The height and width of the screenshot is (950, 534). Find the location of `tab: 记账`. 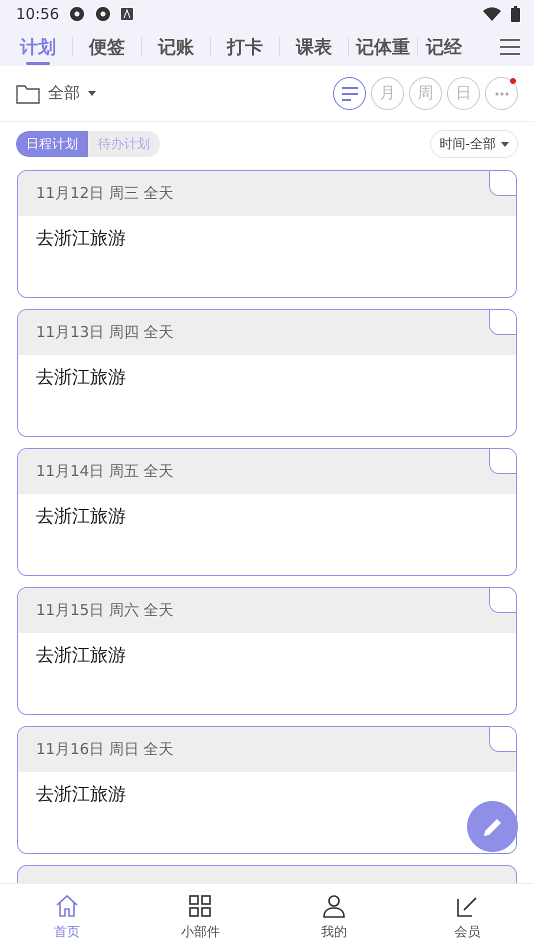

tab: 记账 is located at coordinates (176, 47).